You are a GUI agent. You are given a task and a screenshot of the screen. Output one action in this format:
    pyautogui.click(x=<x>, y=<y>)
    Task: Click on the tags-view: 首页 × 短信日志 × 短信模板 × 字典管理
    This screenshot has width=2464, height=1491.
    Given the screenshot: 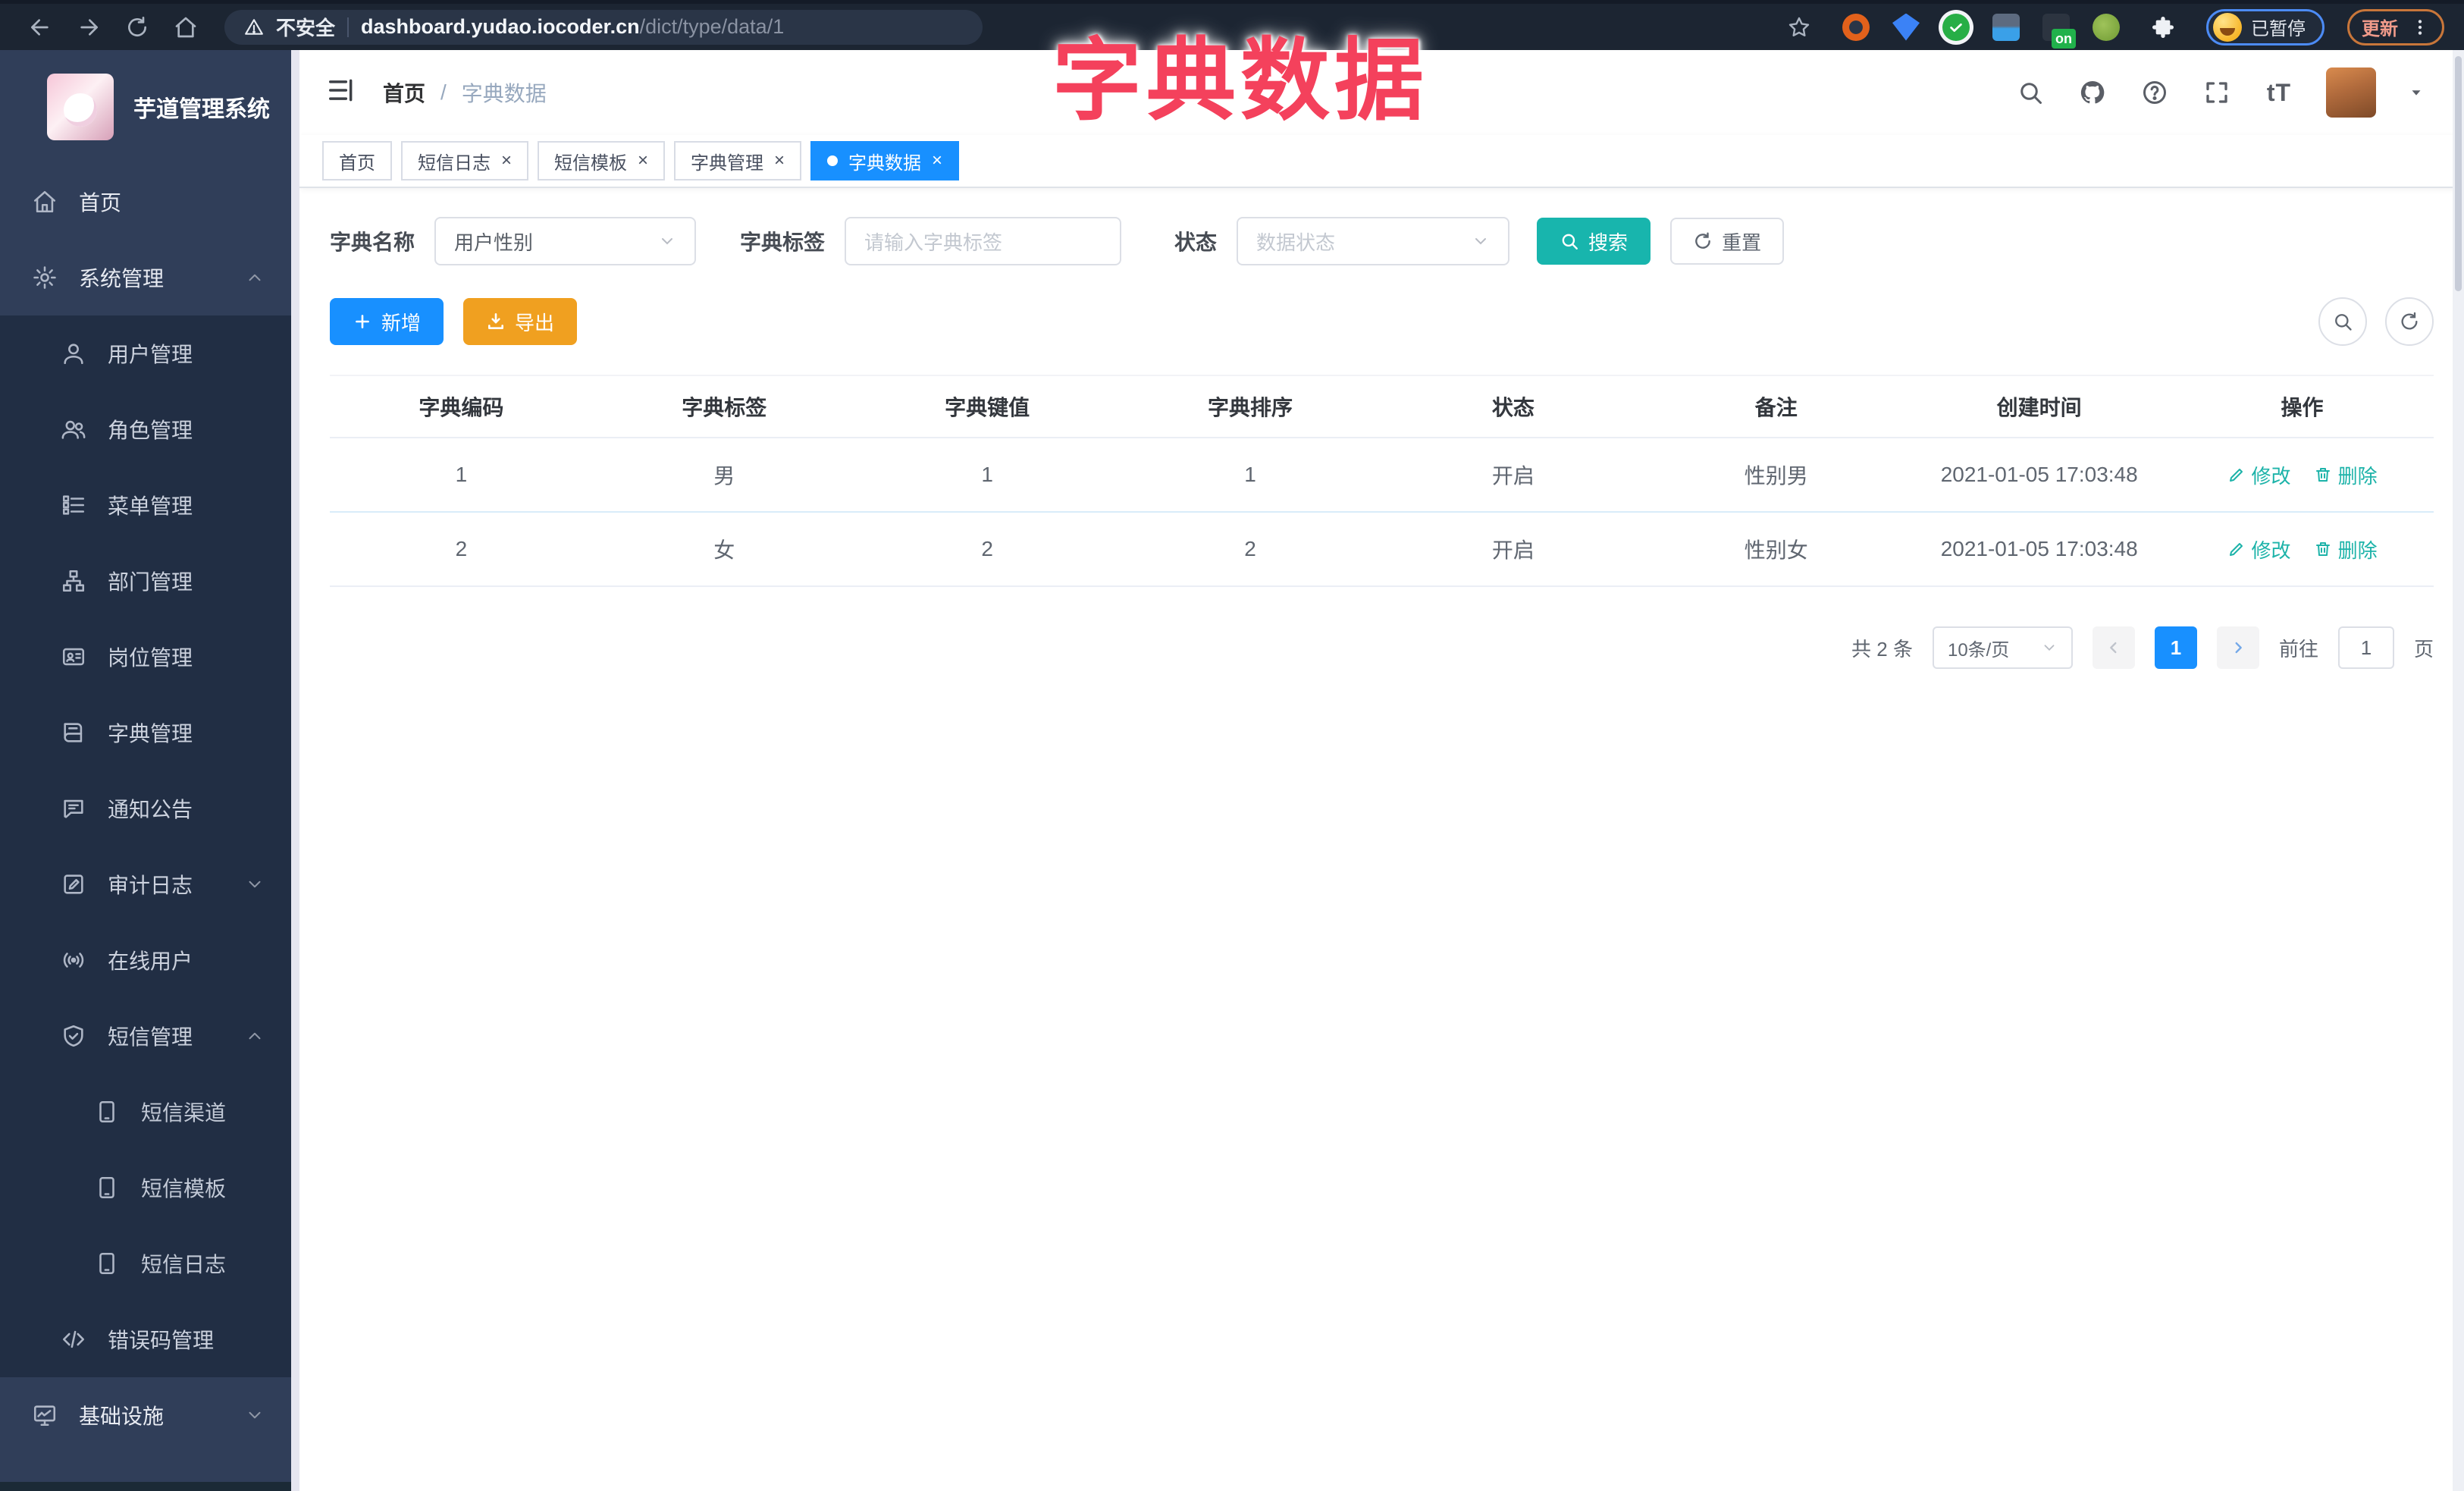 What is the action you would take?
    pyautogui.click(x=1382, y=161)
    